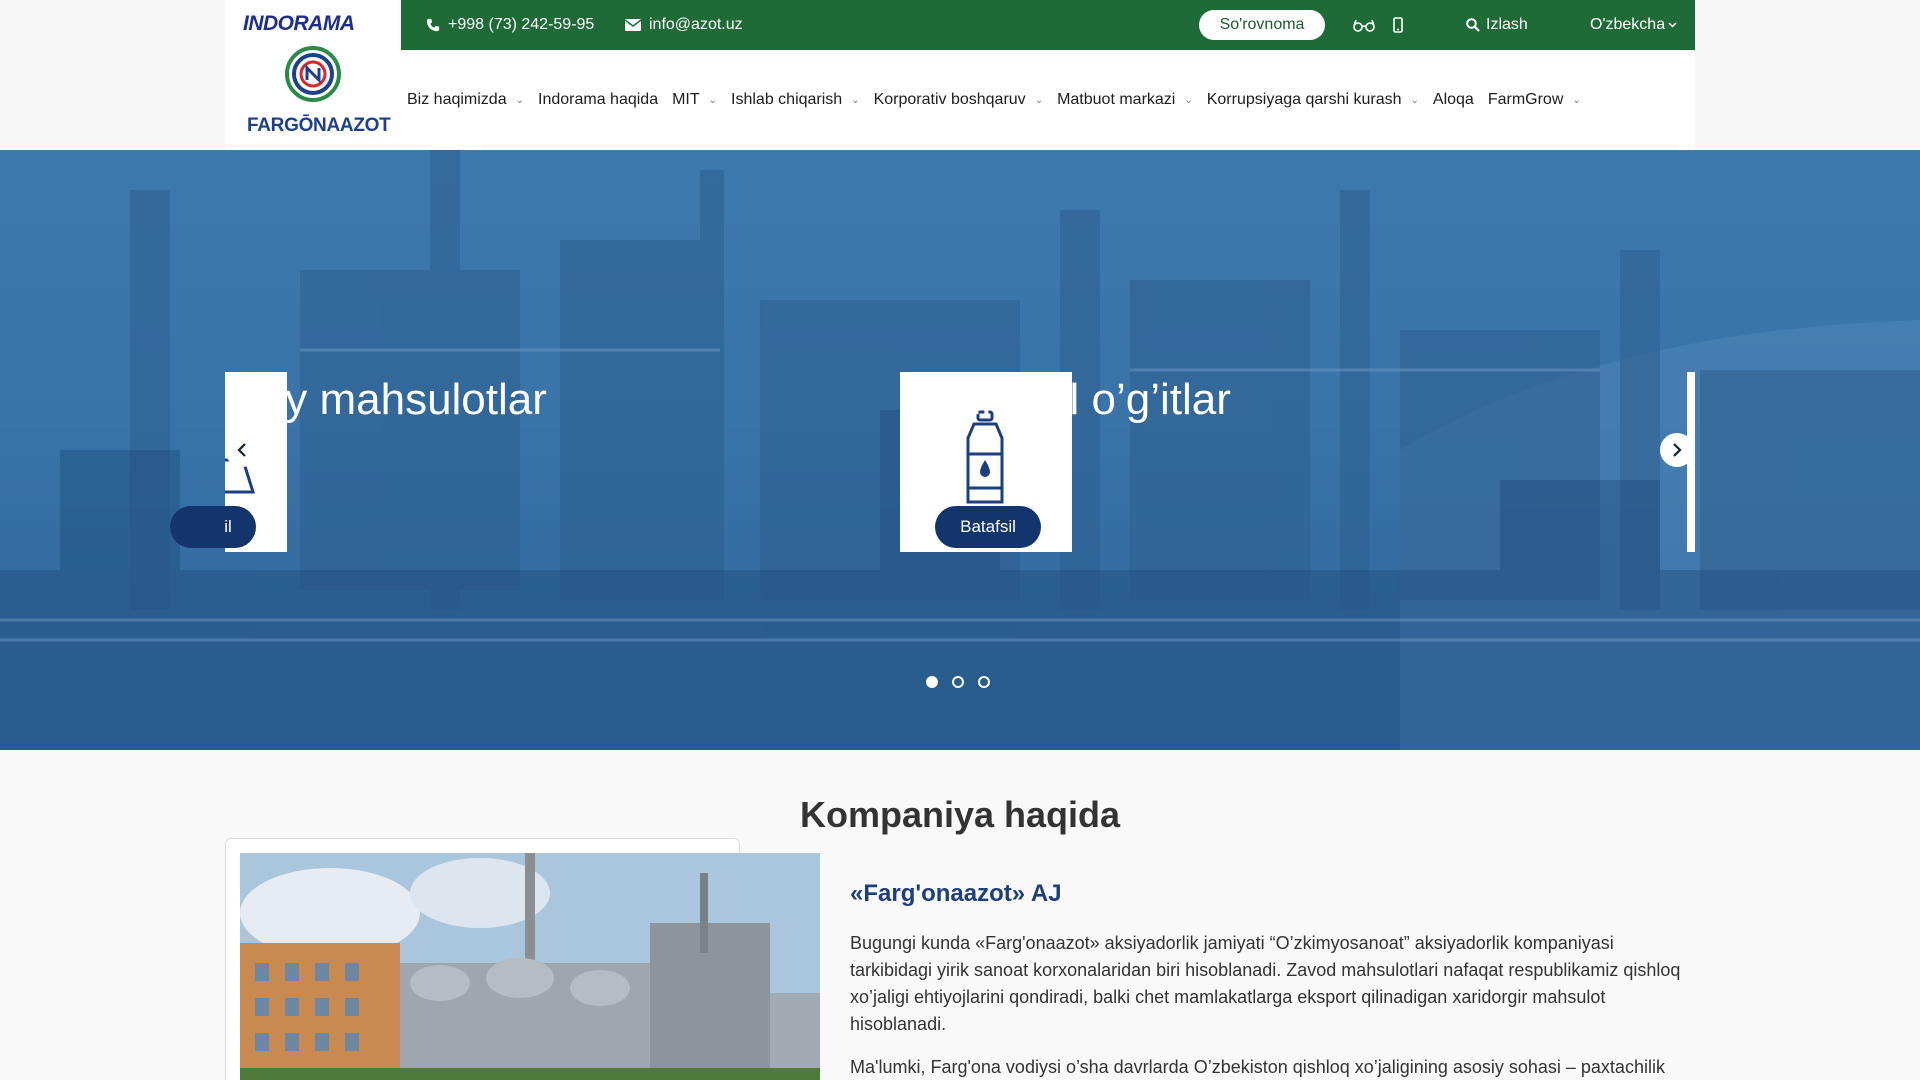 Image resolution: width=1920 pixels, height=1080 pixels. I want to click on section-title: Kompaniya haqida, so click(960, 814).